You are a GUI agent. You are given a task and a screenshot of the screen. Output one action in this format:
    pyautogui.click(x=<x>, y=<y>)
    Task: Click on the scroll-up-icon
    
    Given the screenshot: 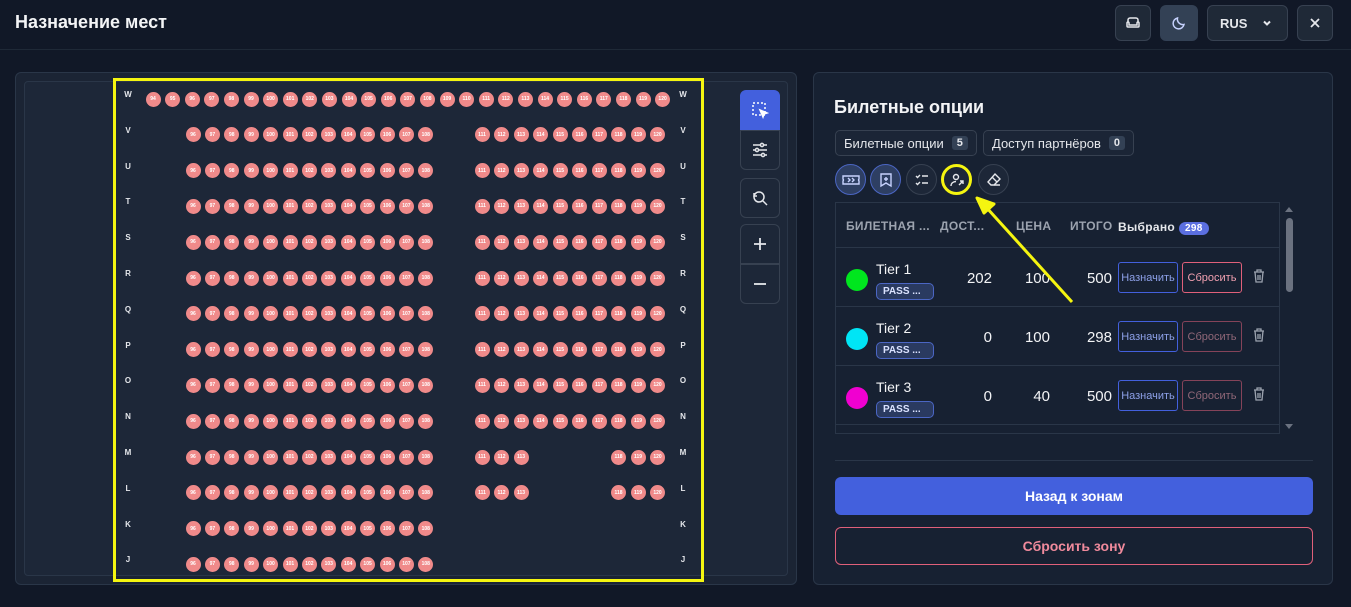 What is the action you would take?
    pyautogui.click(x=1289, y=209)
    